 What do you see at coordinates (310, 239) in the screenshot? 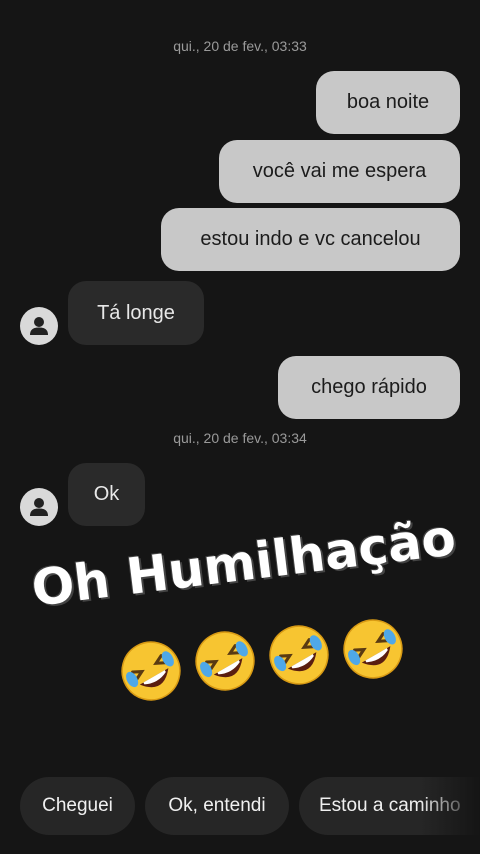
I see `outgoing-message: estou indo e vc cancelou` at bounding box center [310, 239].